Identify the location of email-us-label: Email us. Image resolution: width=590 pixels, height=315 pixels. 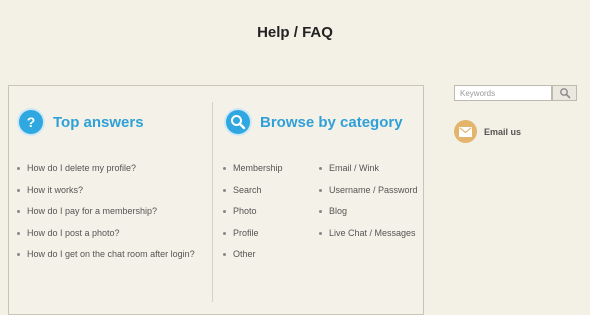
(503, 131).